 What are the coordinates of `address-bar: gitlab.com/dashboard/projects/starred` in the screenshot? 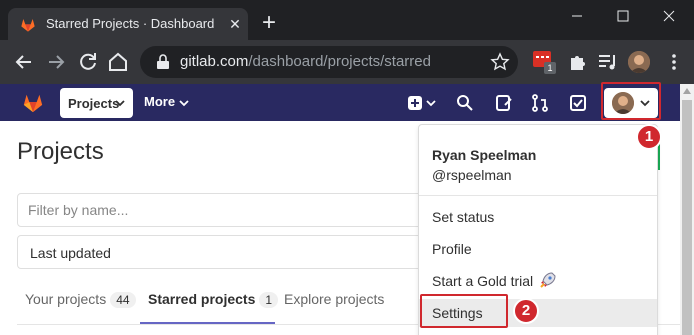 It's located at (329, 62).